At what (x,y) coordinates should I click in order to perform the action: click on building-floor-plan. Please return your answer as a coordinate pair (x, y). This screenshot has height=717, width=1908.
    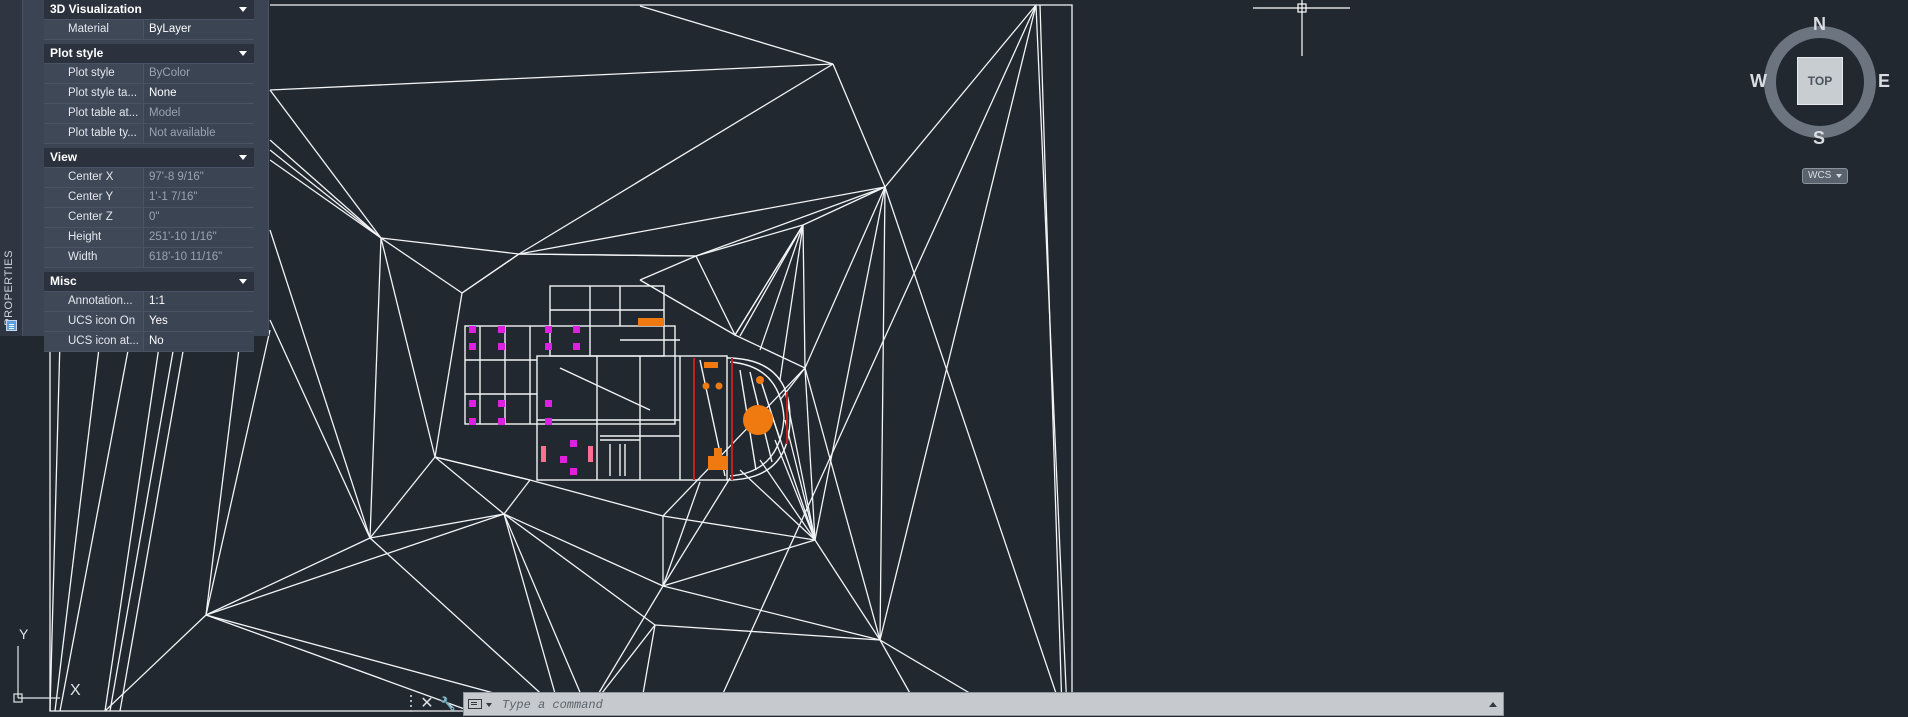
    Looking at the image, I should click on (627, 383).